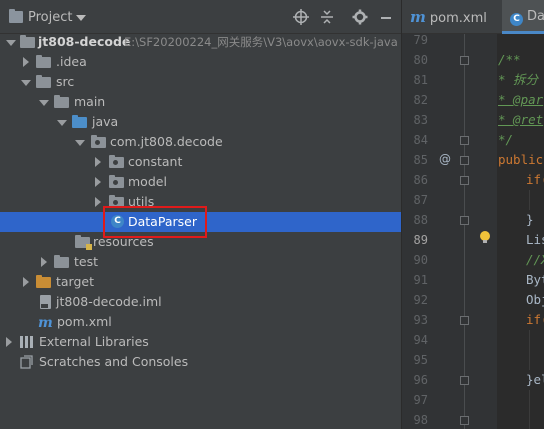 Image resolution: width=544 pixels, height=429 pixels. What do you see at coordinates (458, 18) in the screenshot?
I see `tab-label: pom.xml` at bounding box center [458, 18].